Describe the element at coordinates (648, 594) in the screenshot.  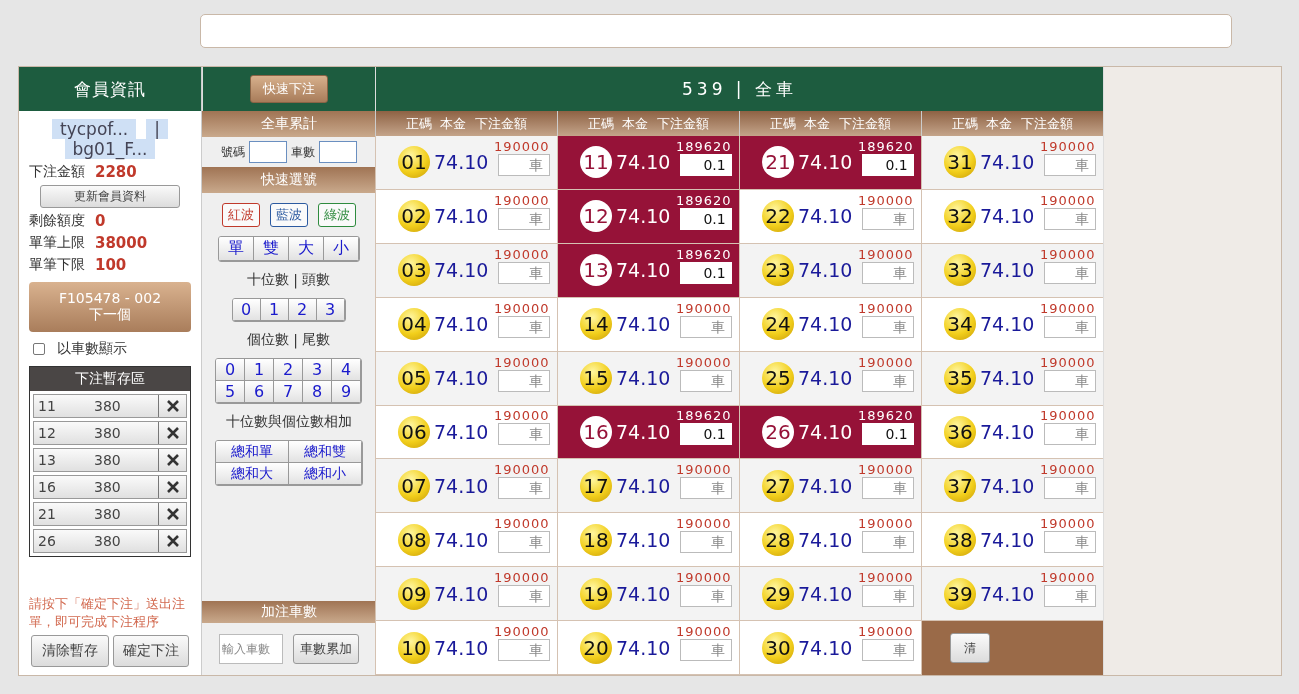
I see `number-cell: 19 74.10 190000 車` at that location.